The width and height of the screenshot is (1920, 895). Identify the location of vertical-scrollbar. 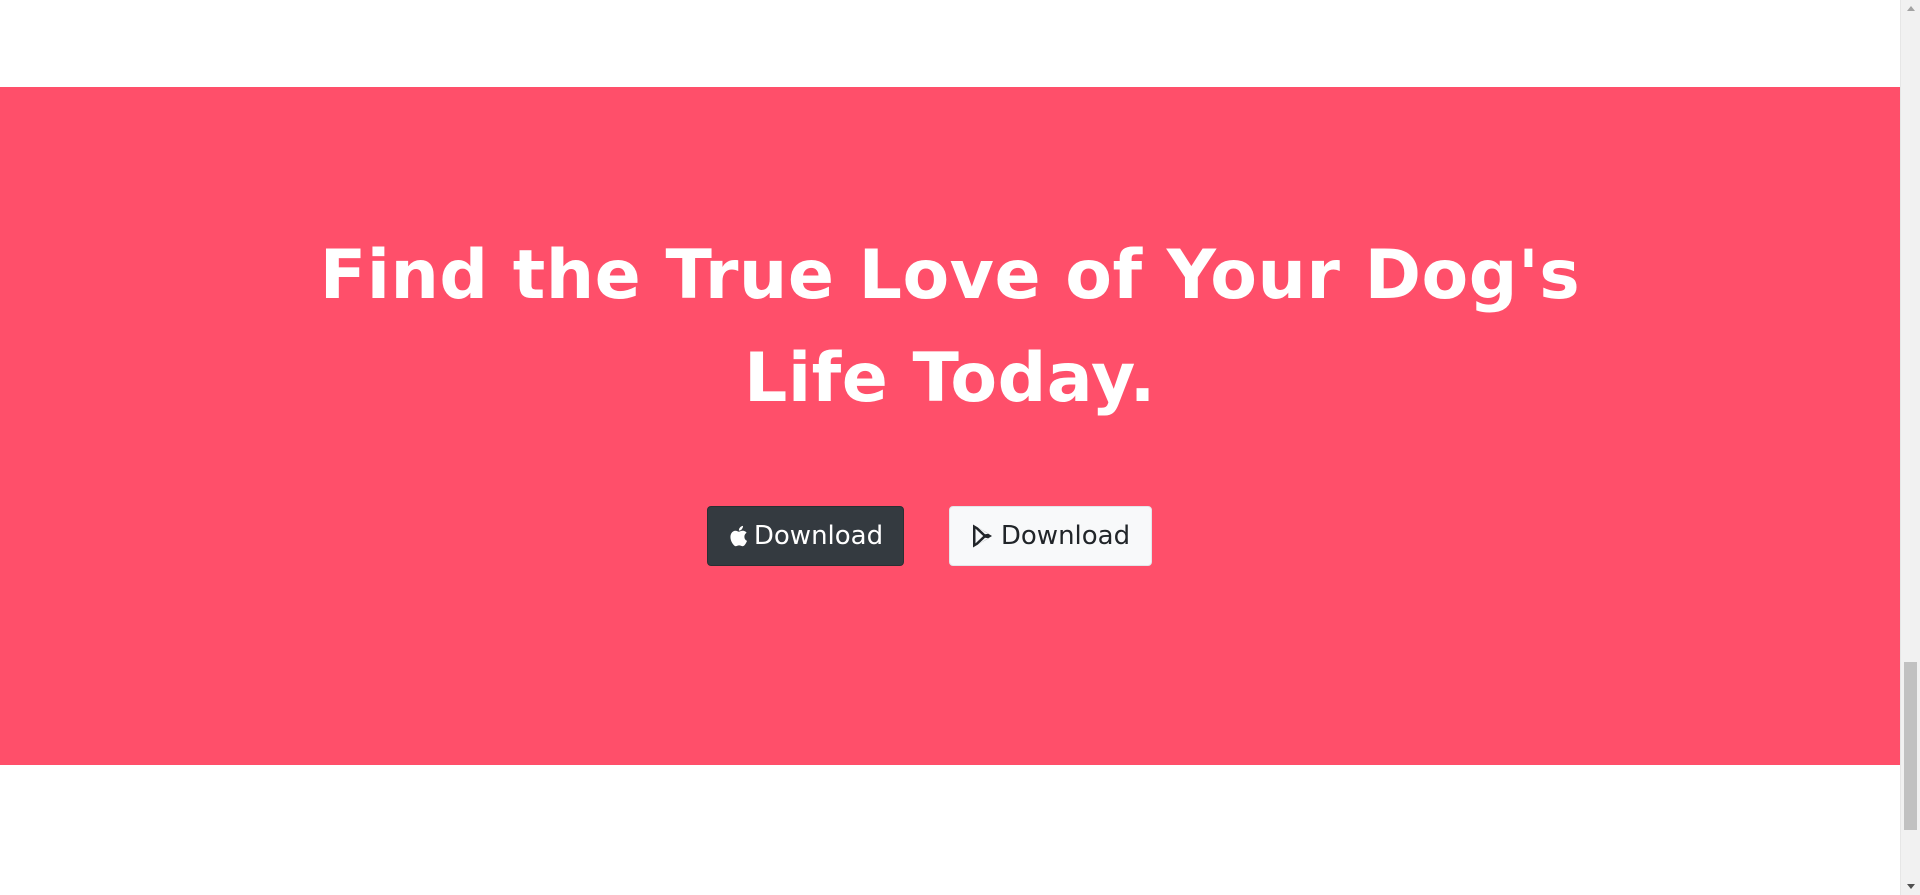
(1910, 447).